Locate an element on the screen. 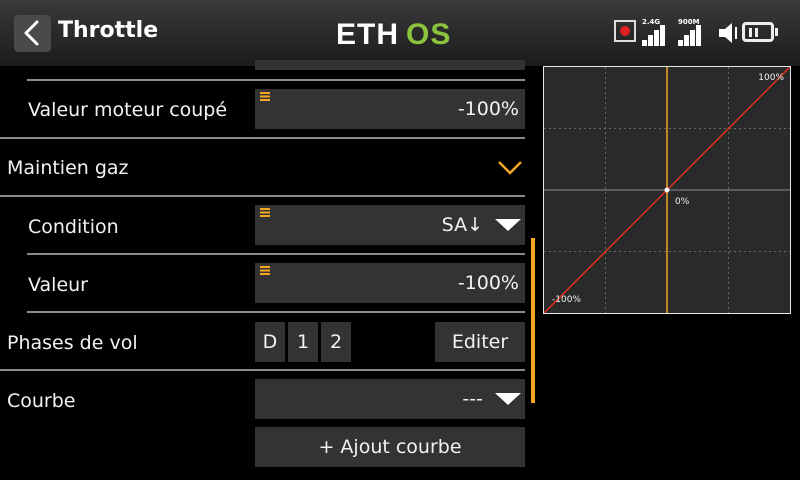 The height and width of the screenshot is (480, 800). svg-text: OS is located at coordinates (428, 34).